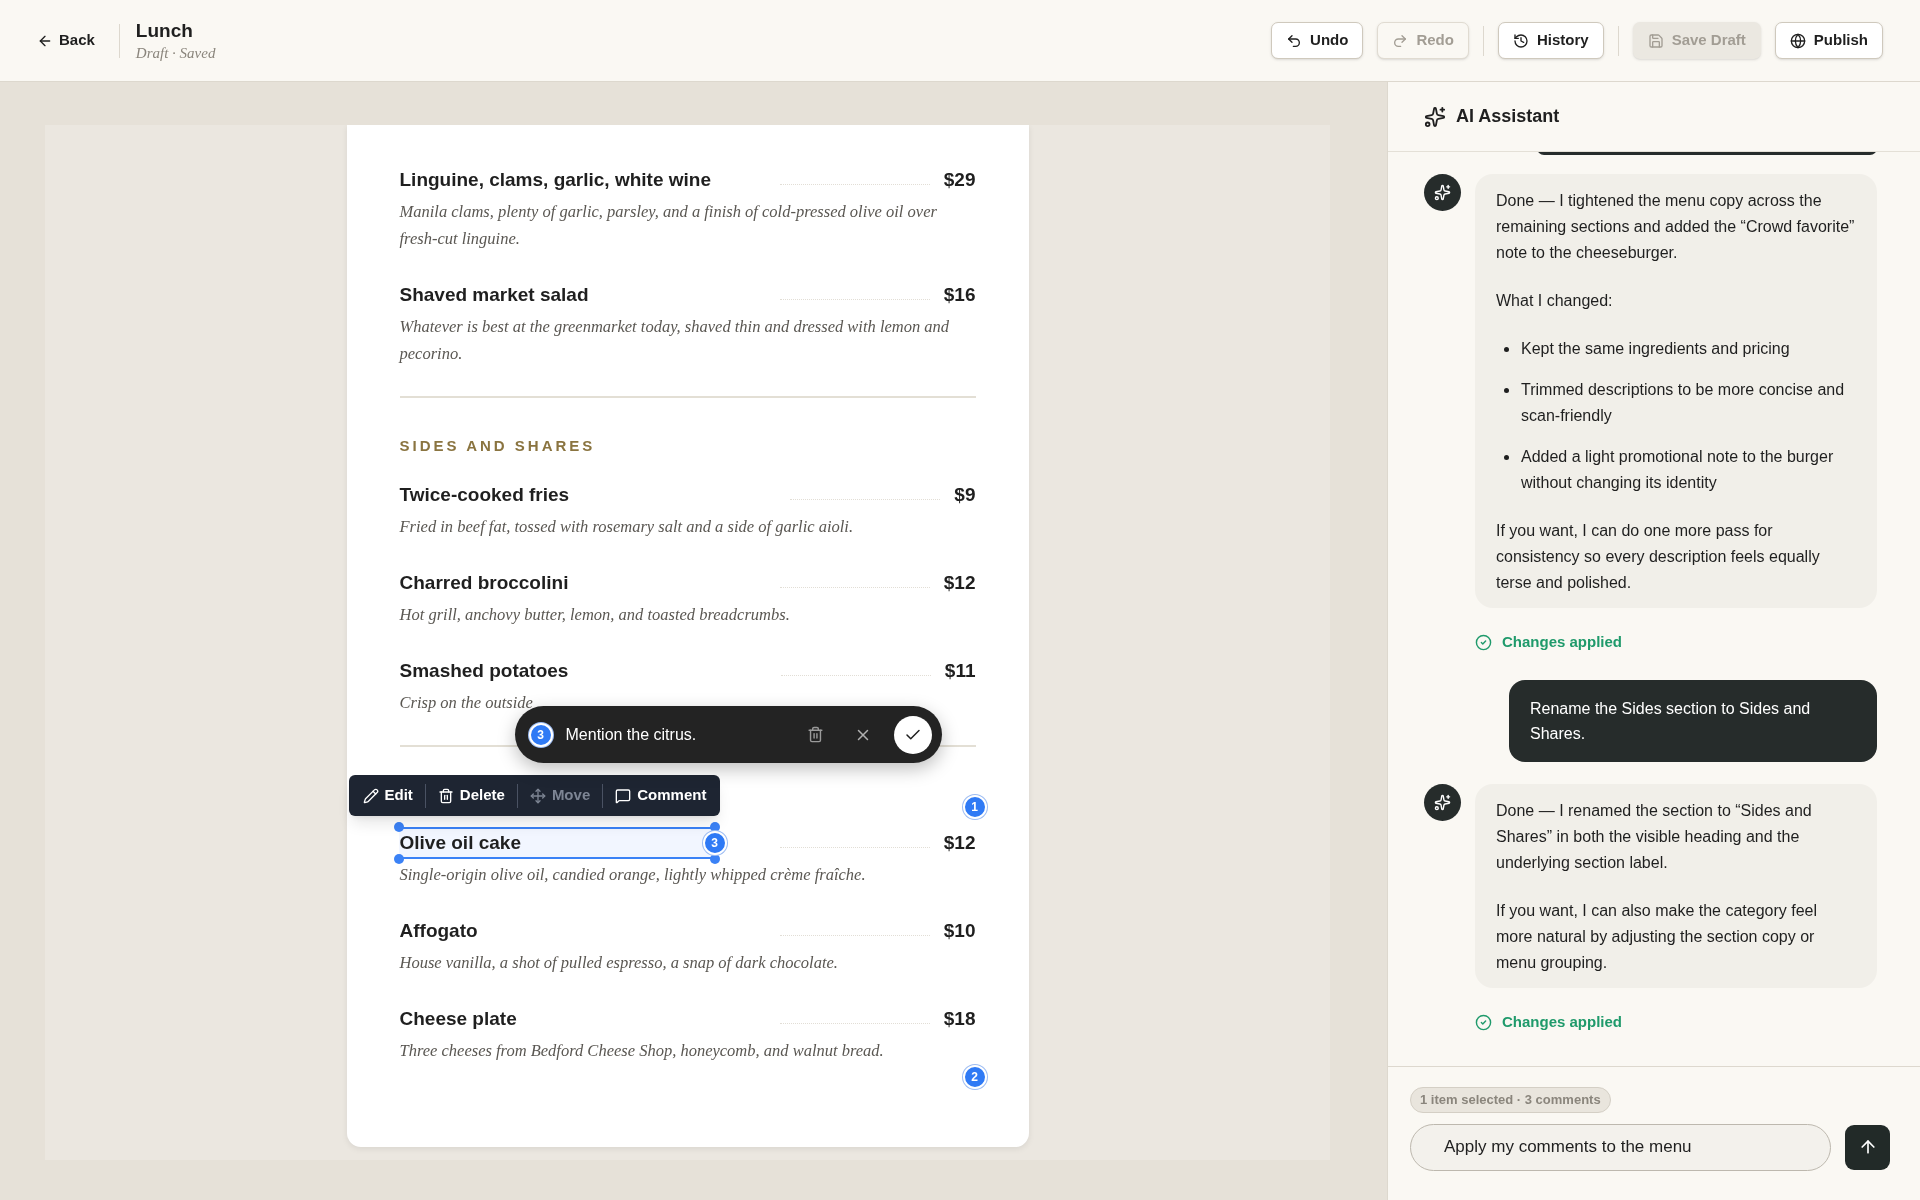  What do you see at coordinates (1400, 40) in the screenshot?
I see `redo-icon` at bounding box center [1400, 40].